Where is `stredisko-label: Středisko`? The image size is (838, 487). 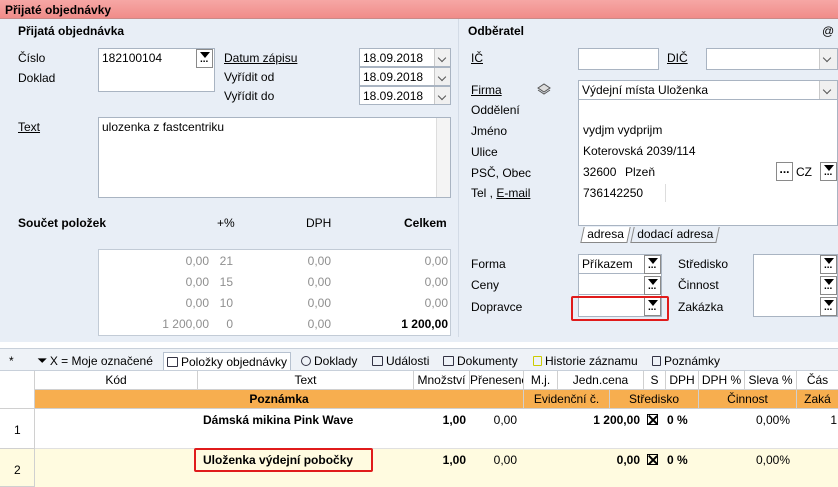 stredisko-label: Středisko is located at coordinates (703, 264).